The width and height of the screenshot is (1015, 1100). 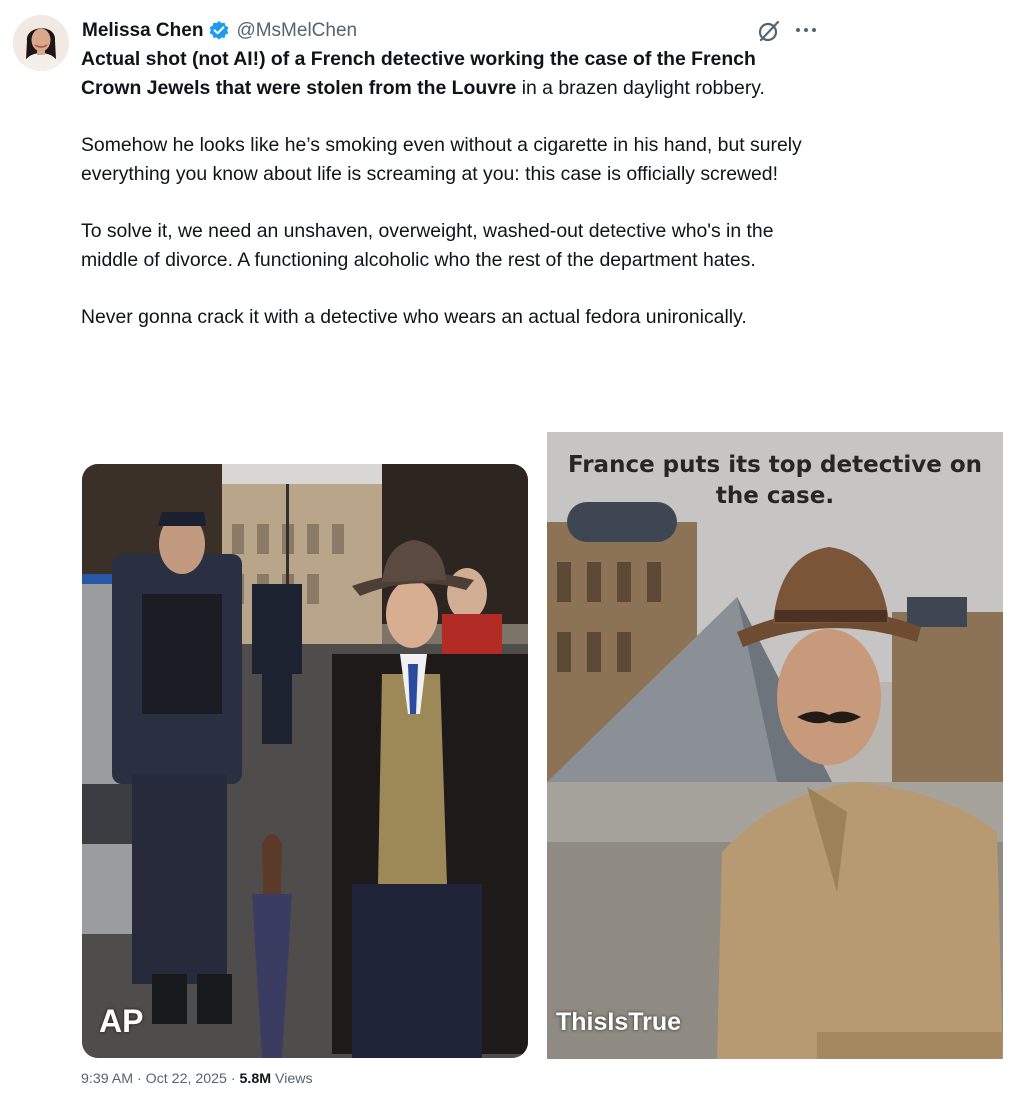 I want to click on tweet-header: Melissa Chen @MsMelChen, so click(x=219, y=31).